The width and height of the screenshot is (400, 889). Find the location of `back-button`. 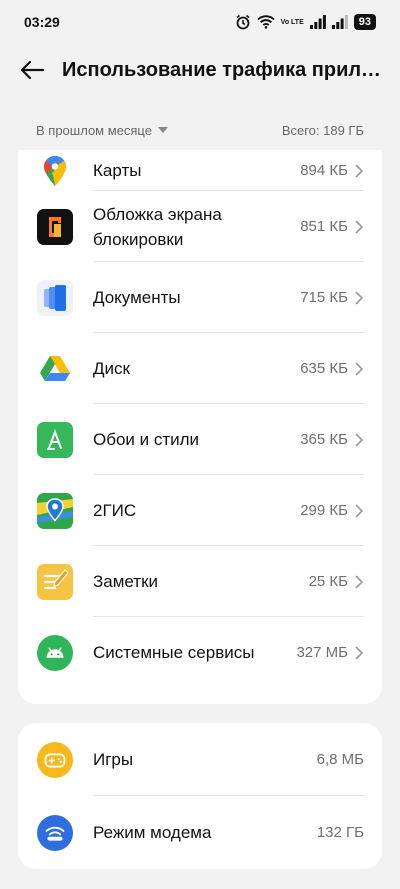

back-button is located at coordinates (32, 70).